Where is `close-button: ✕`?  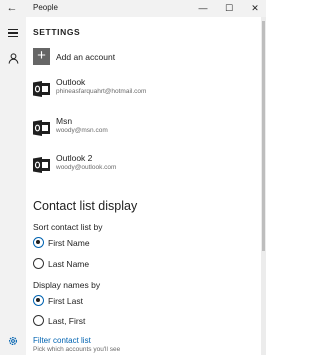 close-button: ✕ is located at coordinates (255, 8).